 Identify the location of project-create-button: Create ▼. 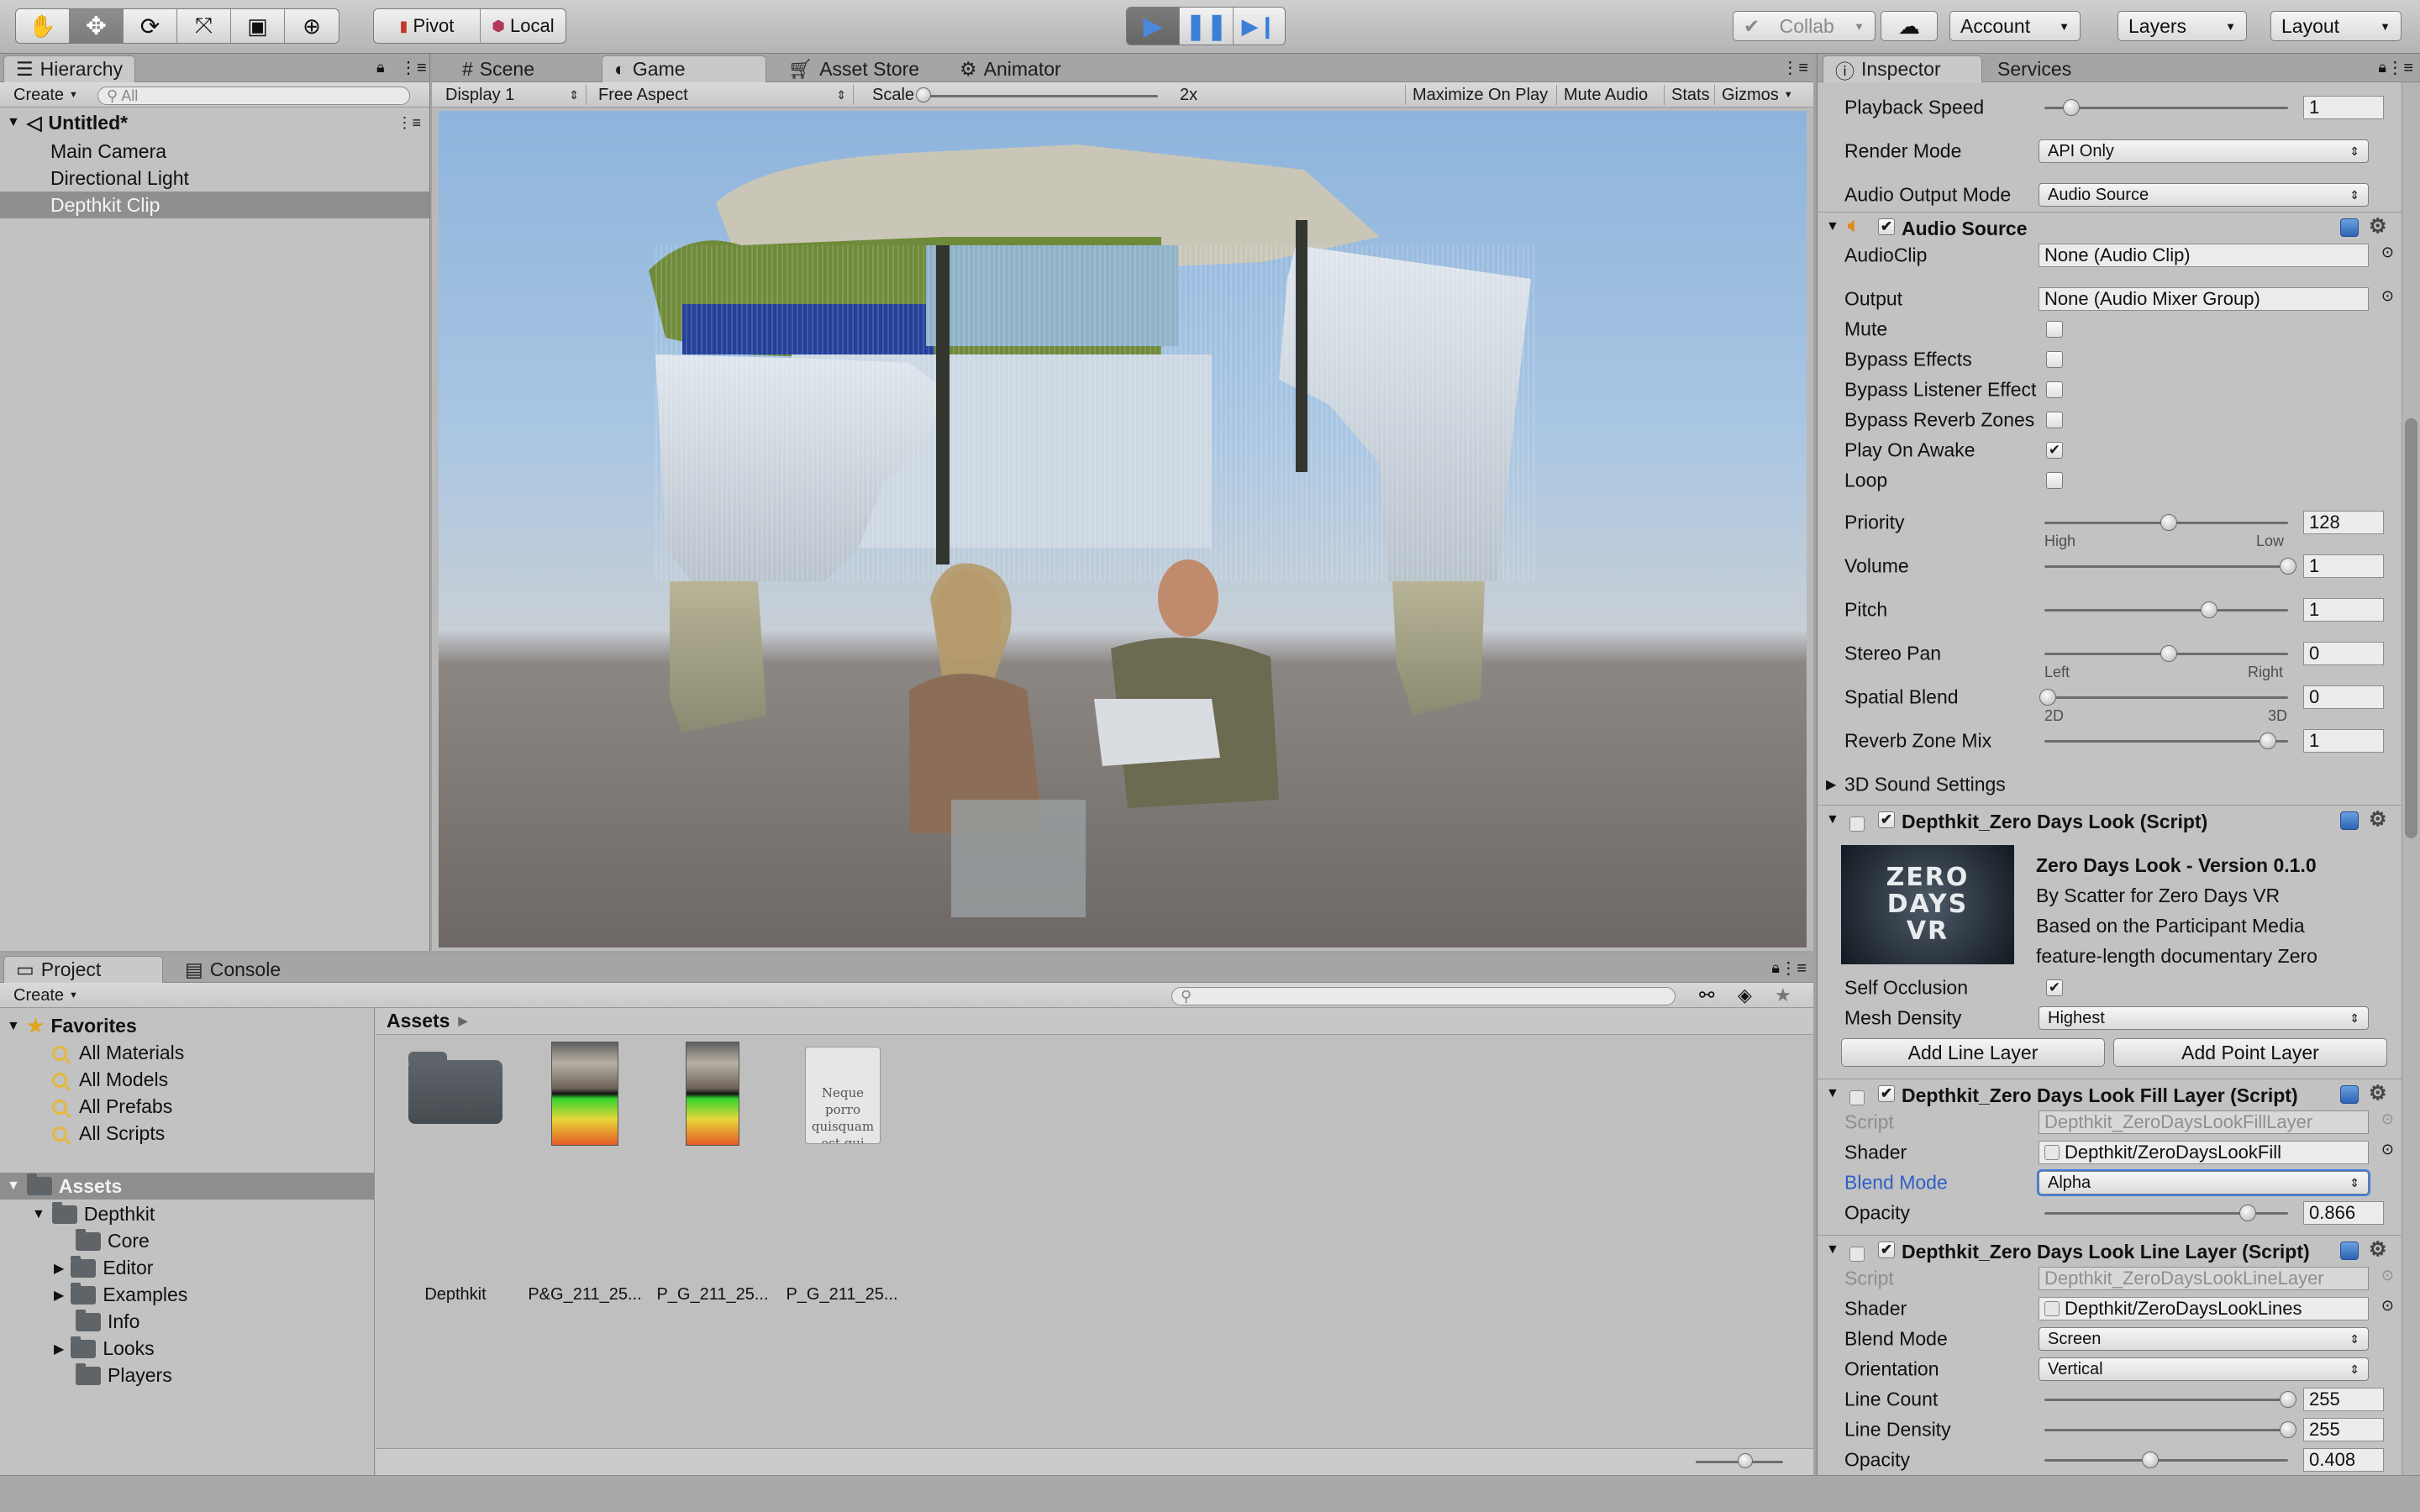
(46, 995).